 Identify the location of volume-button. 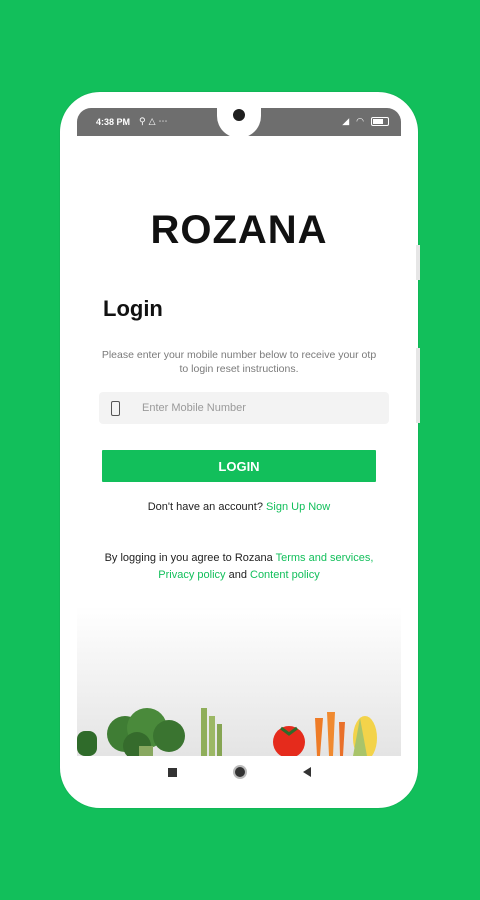
(418, 262).